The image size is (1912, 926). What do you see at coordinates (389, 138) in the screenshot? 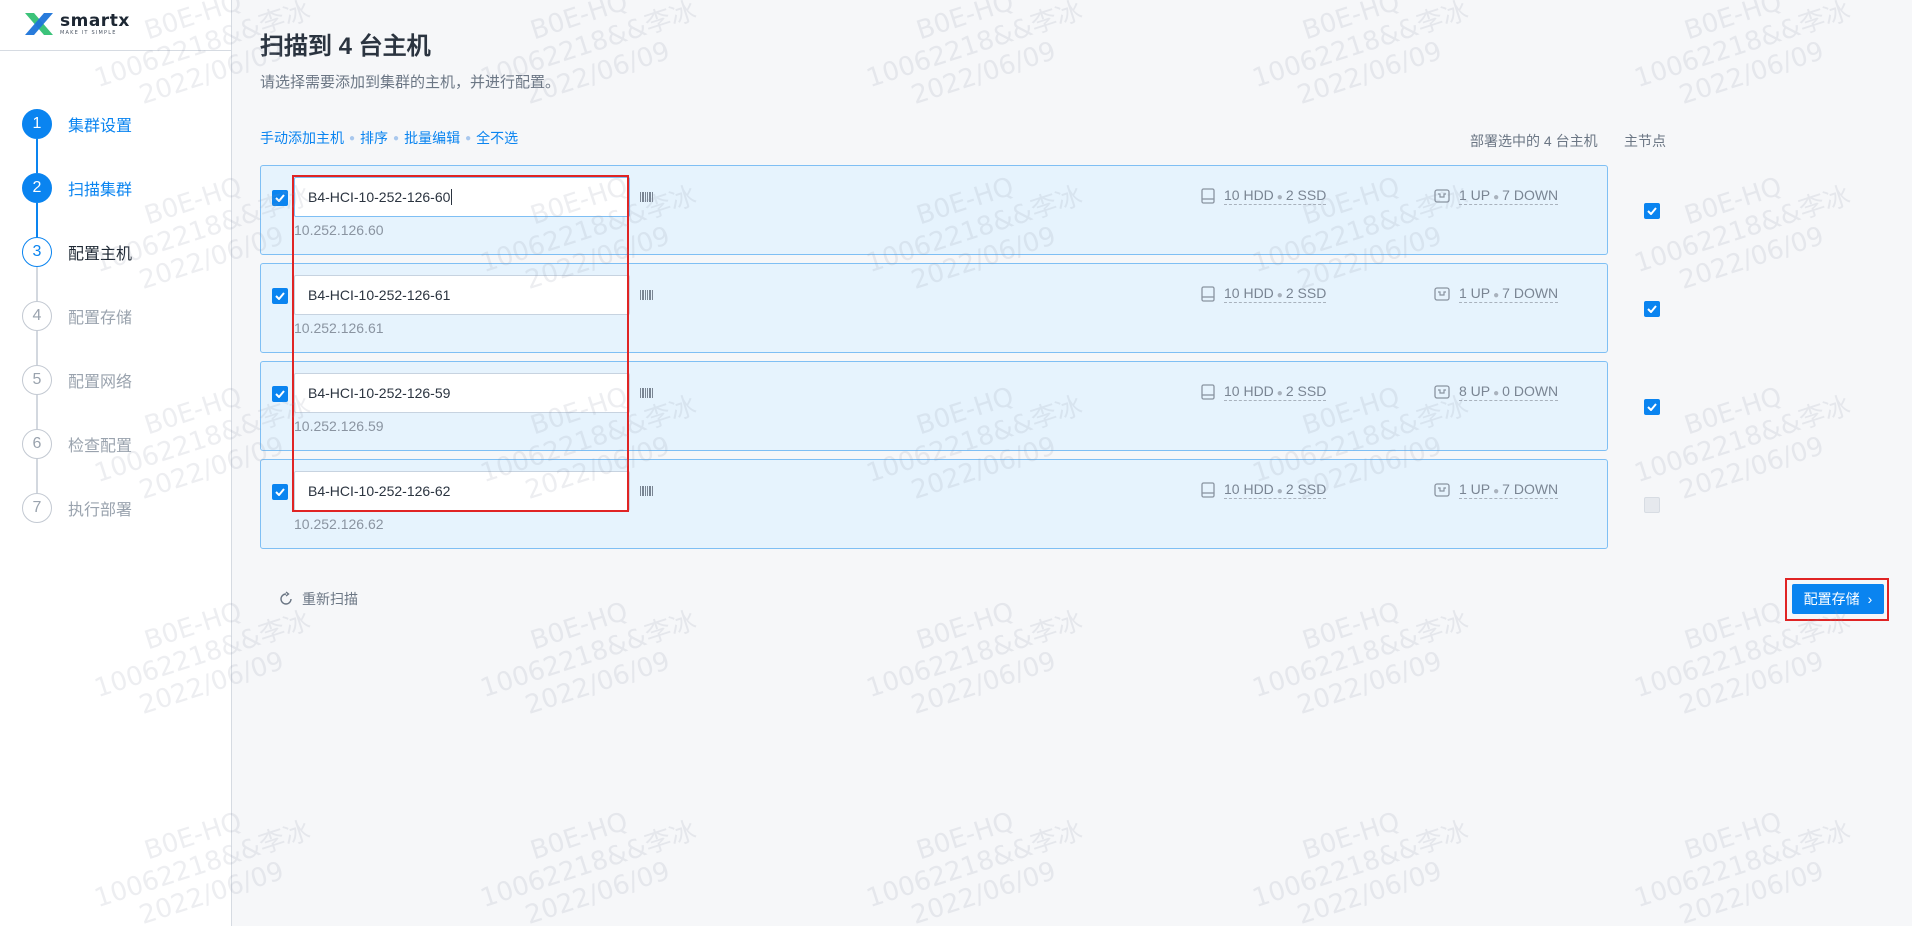
I see `host-actions: 手动添加主机 ● 排序 ● 批量编辑 ● 全不选` at bounding box center [389, 138].